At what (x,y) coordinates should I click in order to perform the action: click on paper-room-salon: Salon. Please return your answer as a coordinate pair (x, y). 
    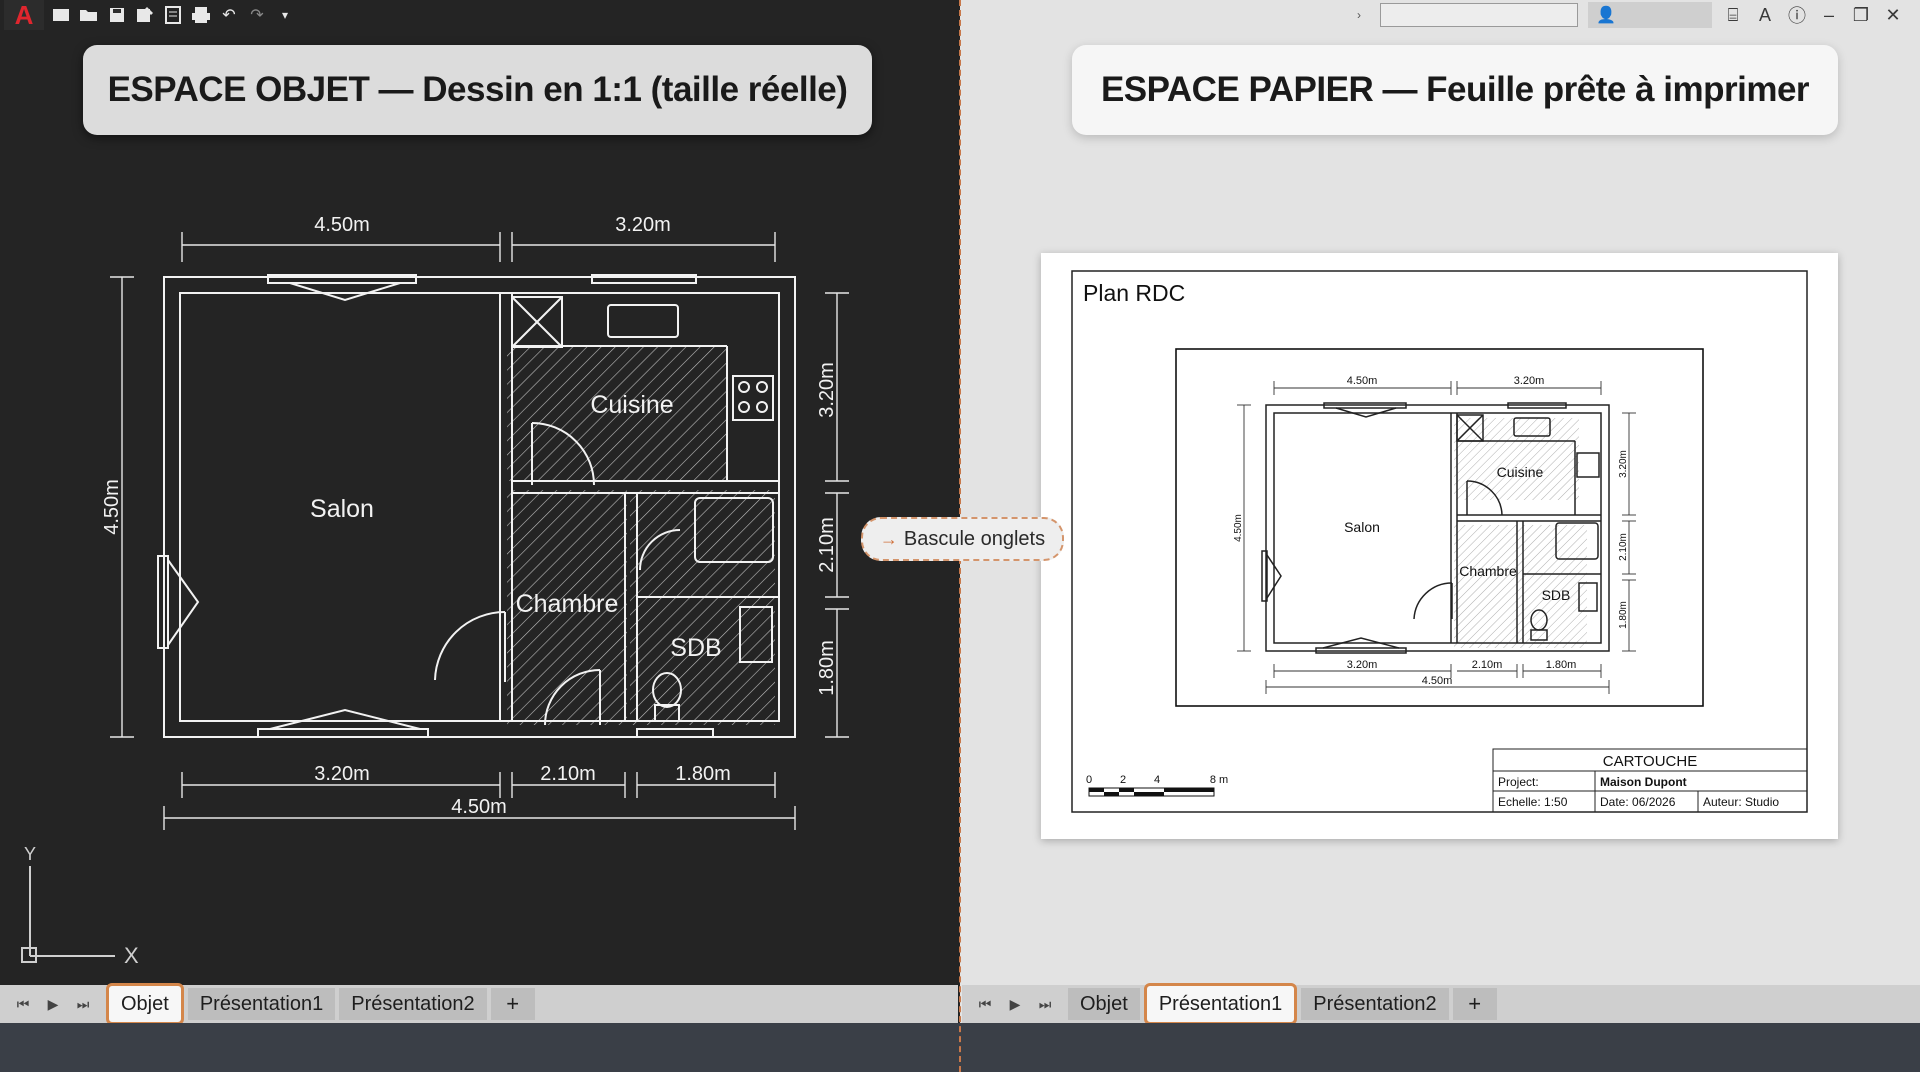
    Looking at the image, I should click on (1362, 527).